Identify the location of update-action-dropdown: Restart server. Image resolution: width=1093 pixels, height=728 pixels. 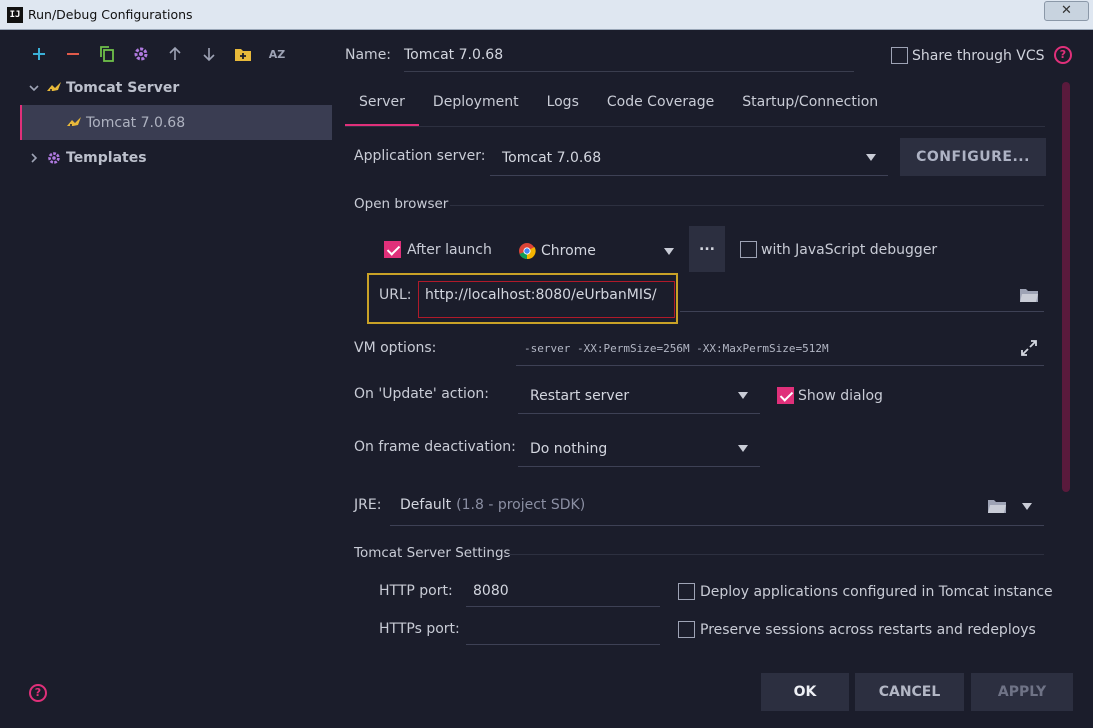
(639, 396).